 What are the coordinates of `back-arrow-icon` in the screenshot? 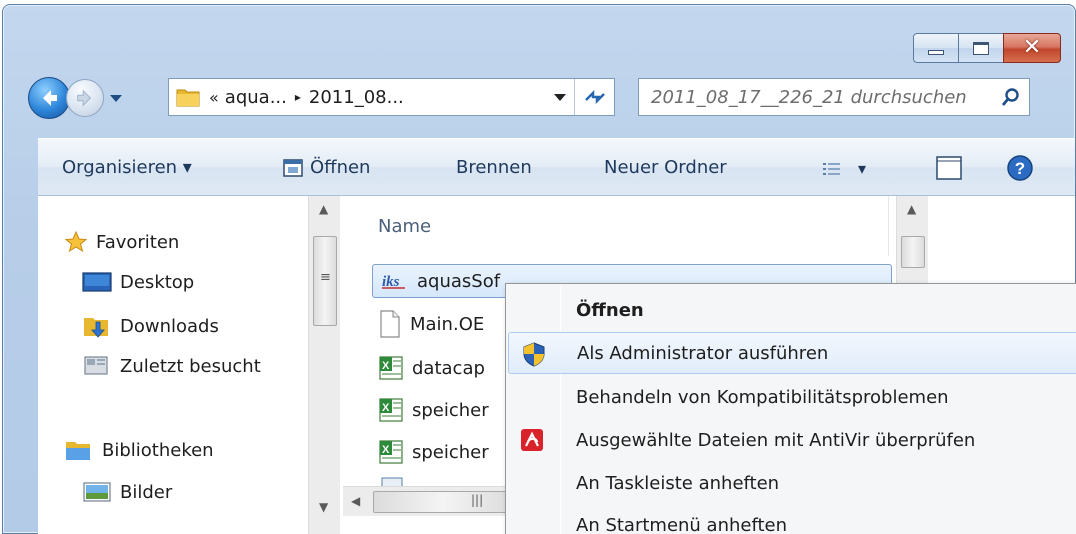 It's located at (50, 98).